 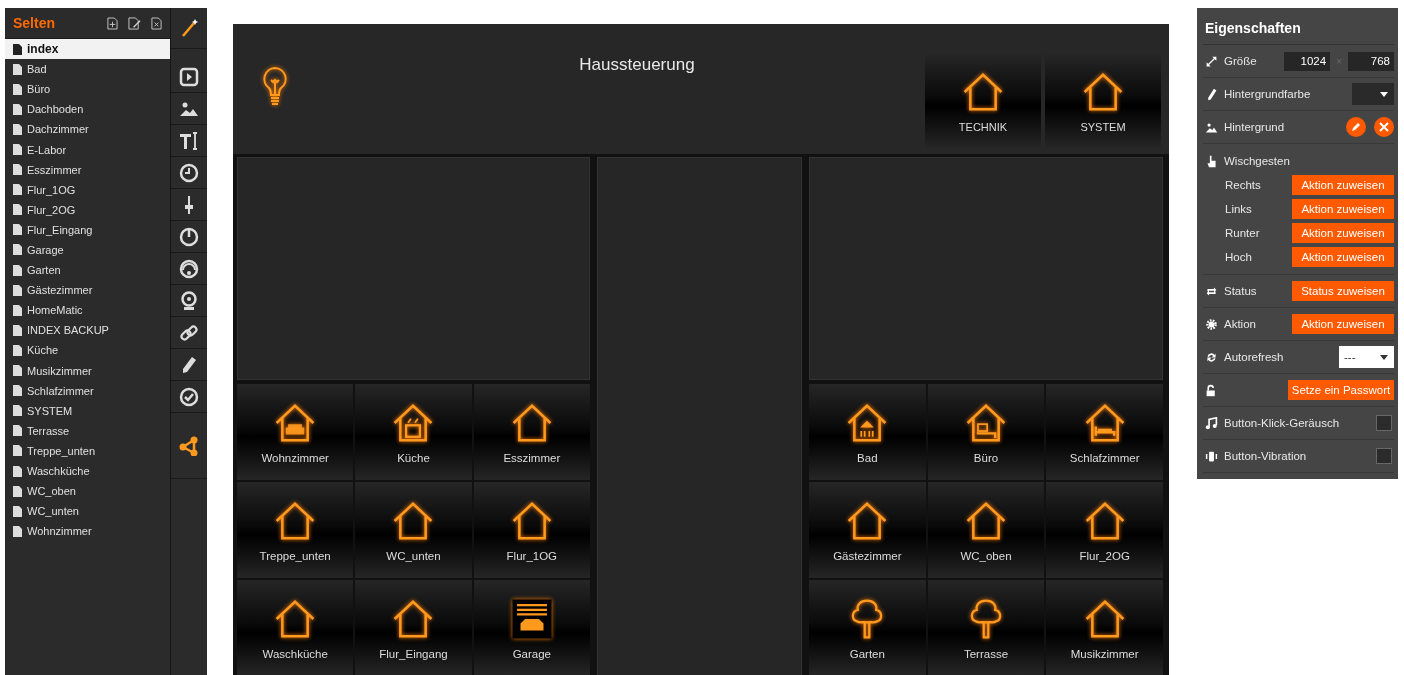 What do you see at coordinates (1339, 61) in the screenshot?
I see `times-sign: ×` at bounding box center [1339, 61].